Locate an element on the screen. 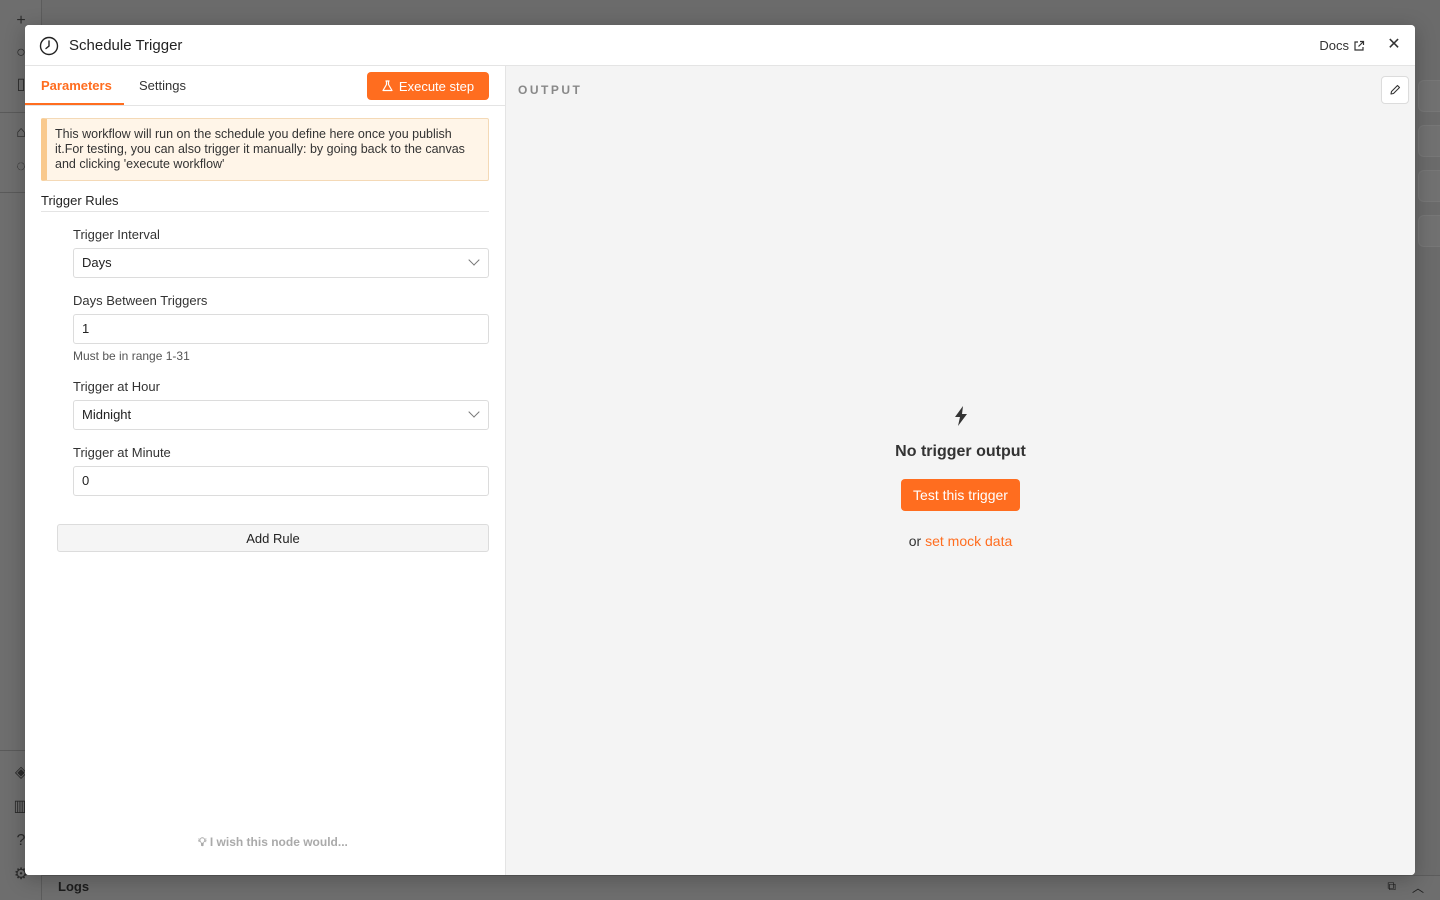 The height and width of the screenshot is (900, 1440). days-between-input: 1 is located at coordinates (281, 329).